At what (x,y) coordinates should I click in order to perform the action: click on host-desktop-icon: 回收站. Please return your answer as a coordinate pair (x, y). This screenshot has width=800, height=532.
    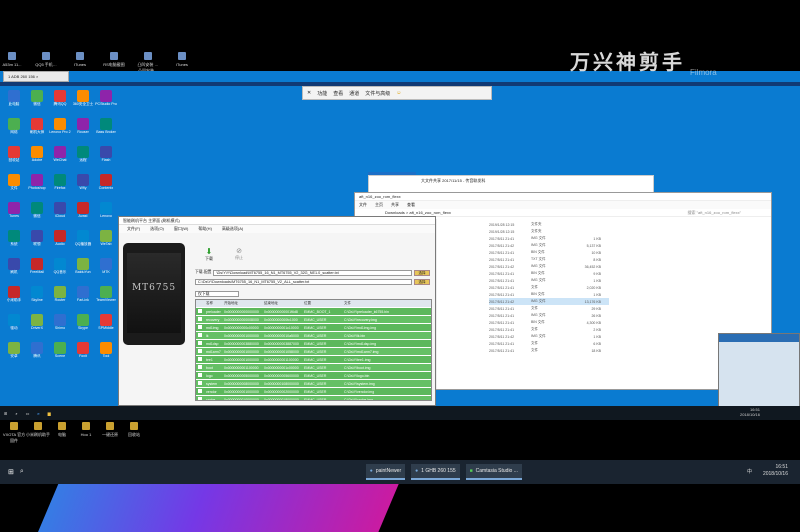
    Looking at the image, I should click on (134, 430).